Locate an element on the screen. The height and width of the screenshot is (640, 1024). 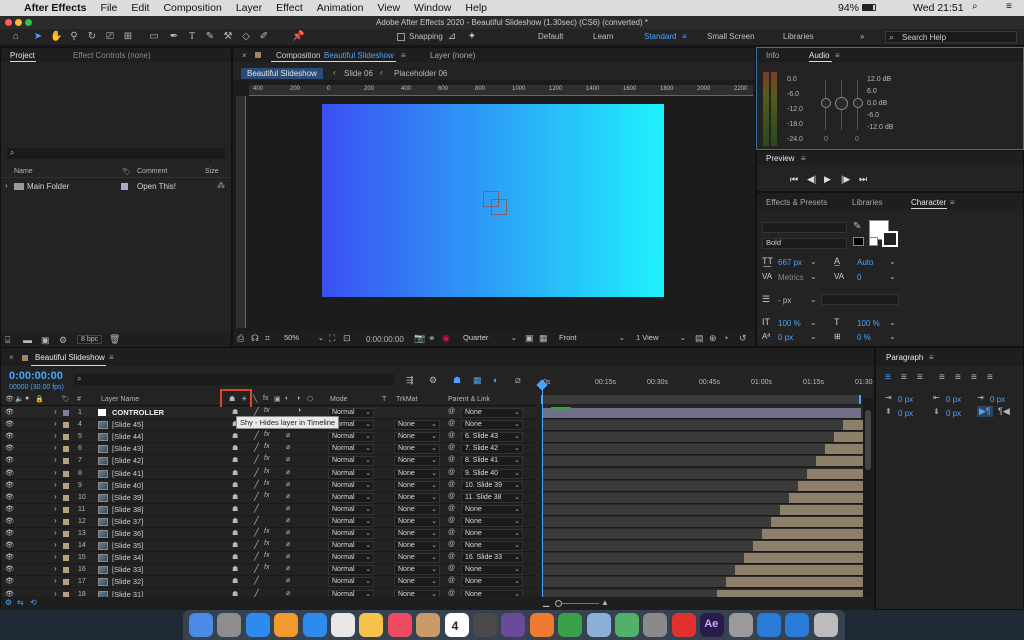
camera-tool-icon: ⎚ is located at coordinates (110, 37).